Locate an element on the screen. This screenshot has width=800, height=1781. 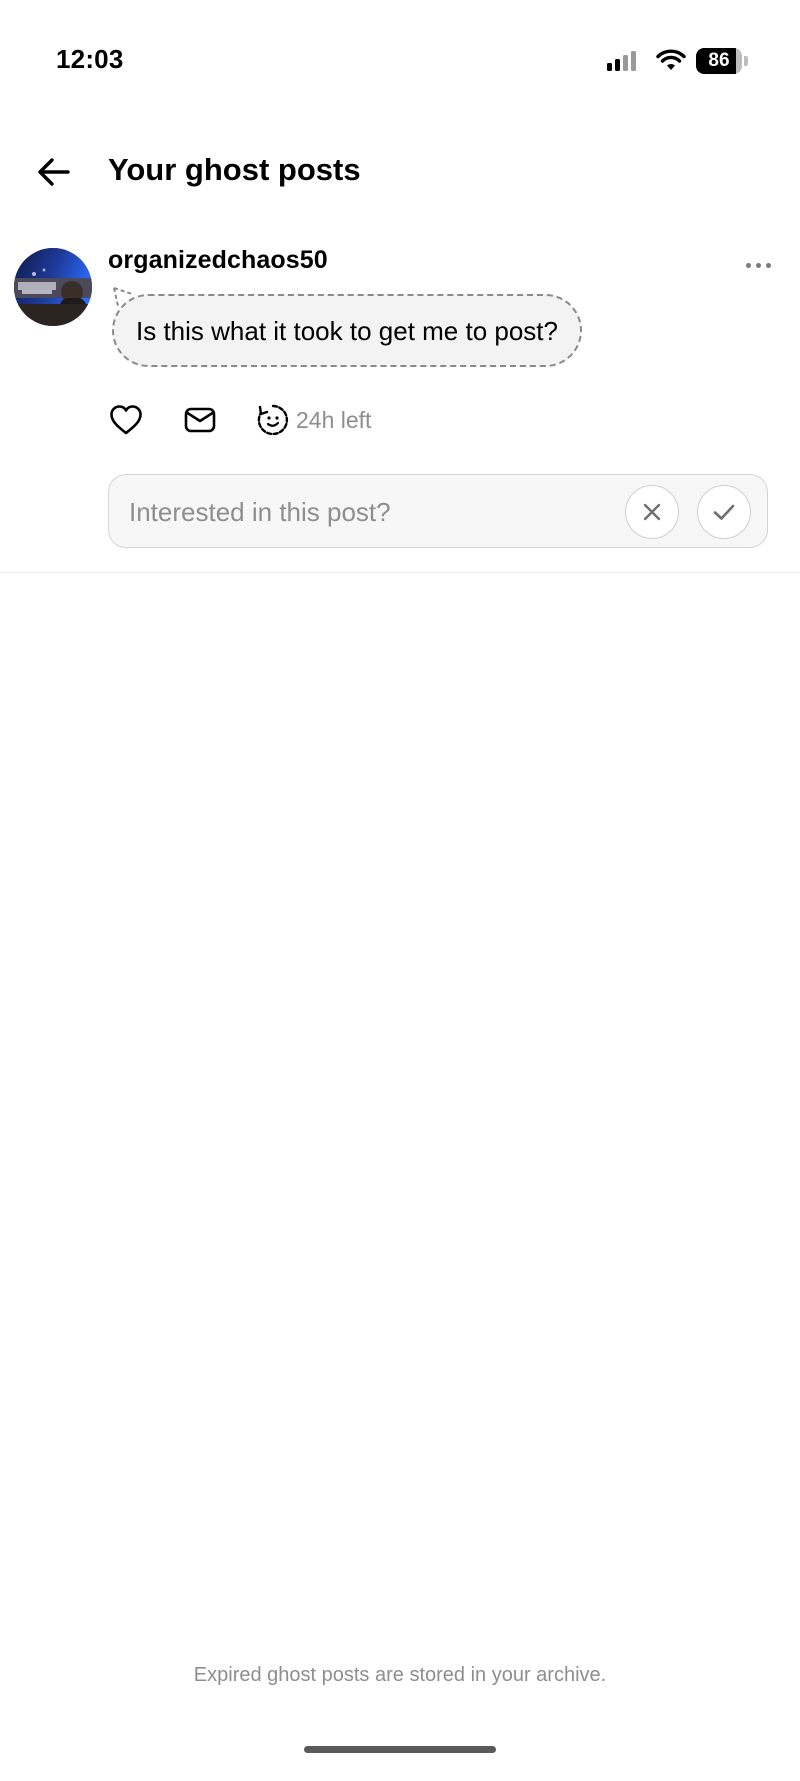
avatar is located at coordinates (53, 287).